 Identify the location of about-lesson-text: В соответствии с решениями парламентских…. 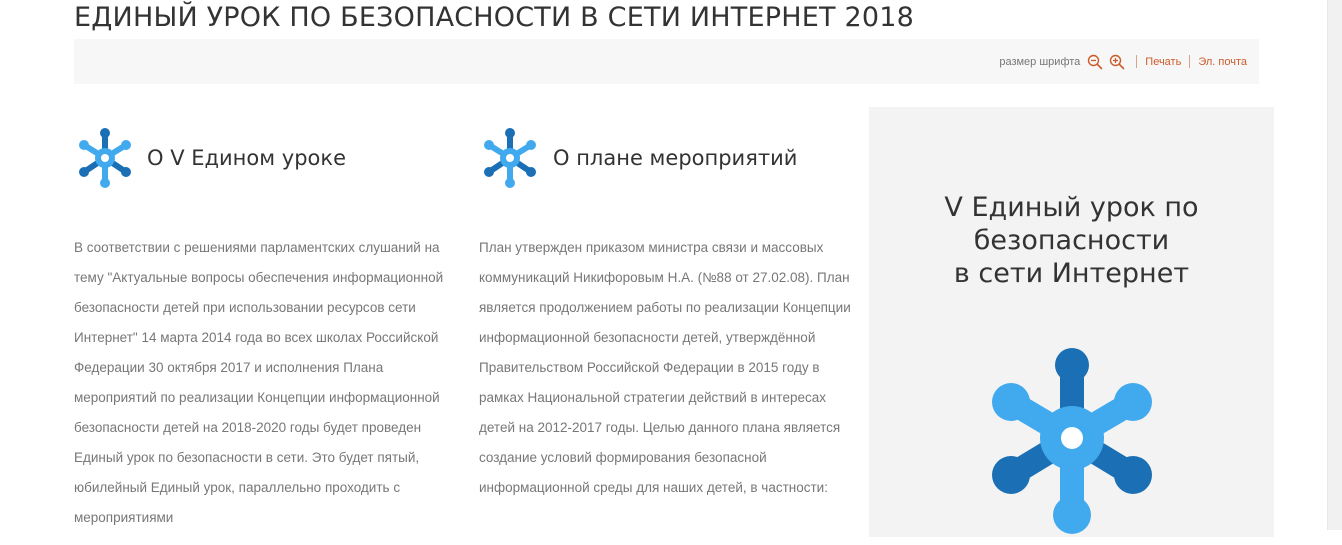
(259, 382).